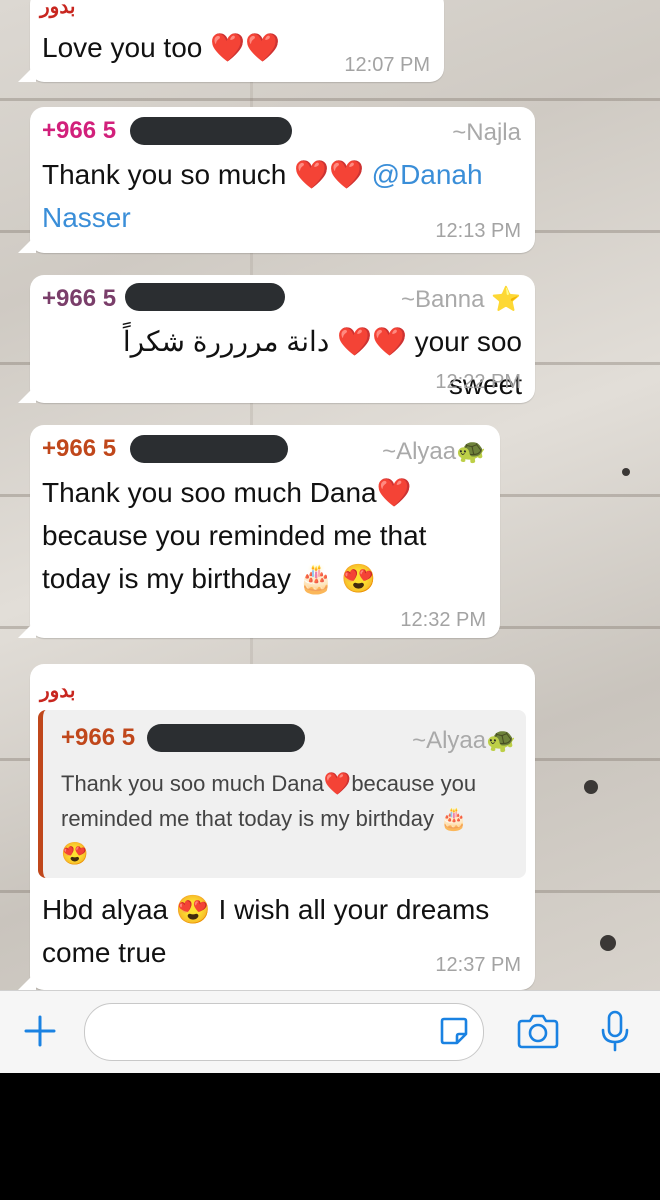  What do you see at coordinates (75, 853) in the screenshot?
I see `quoted-line: 😍` at bounding box center [75, 853].